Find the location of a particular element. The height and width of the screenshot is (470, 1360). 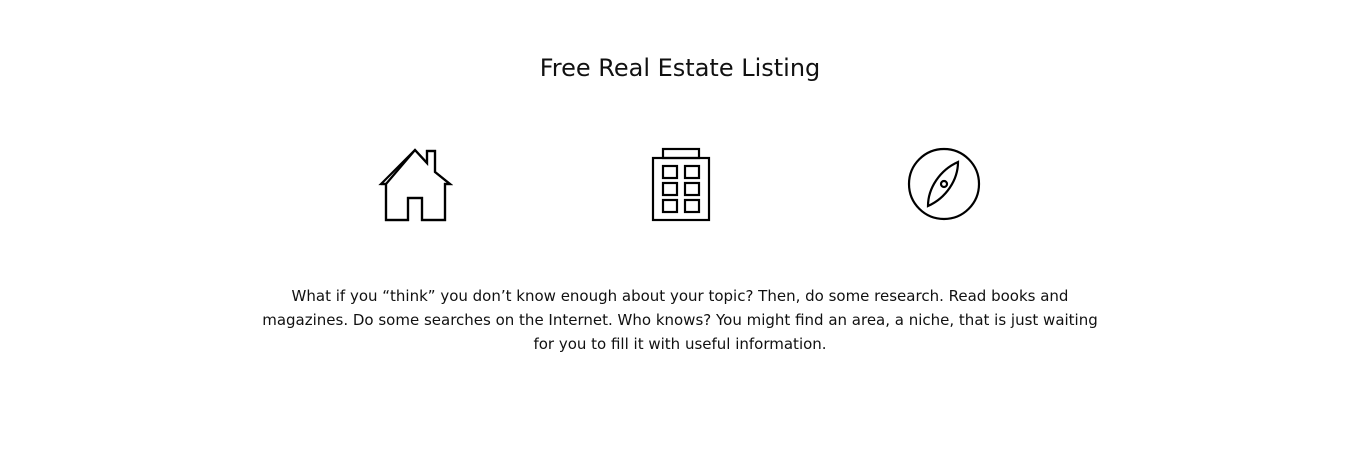

house-icon is located at coordinates (416, 184).